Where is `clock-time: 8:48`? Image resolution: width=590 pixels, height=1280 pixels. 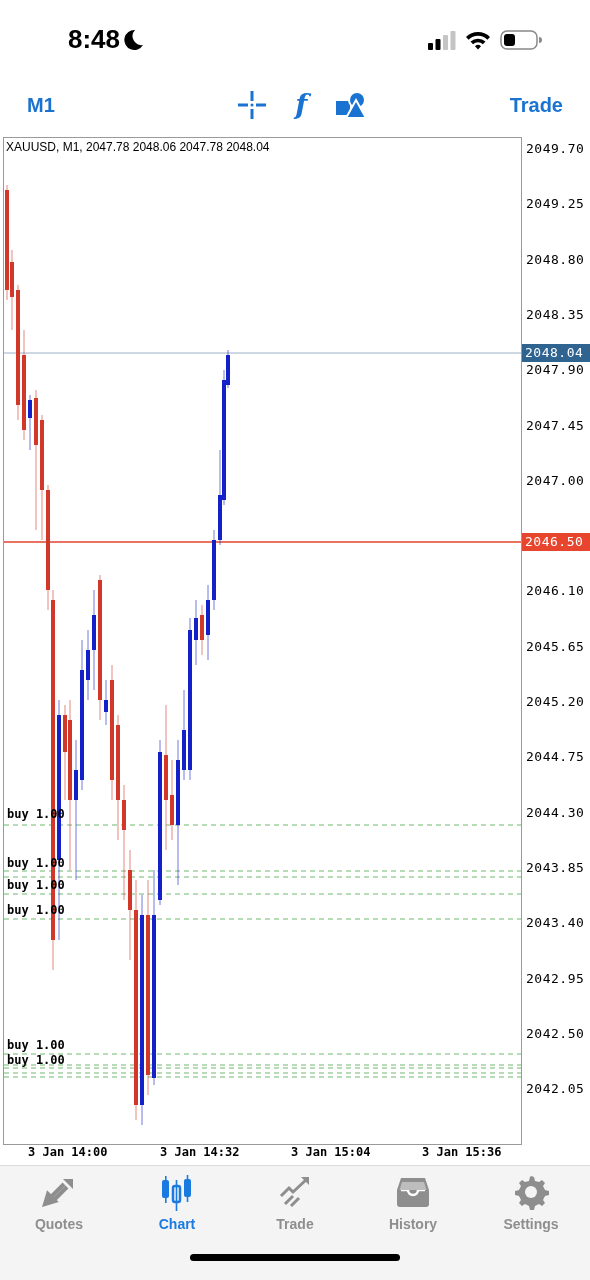
clock-time: 8:48 is located at coordinates (94, 39).